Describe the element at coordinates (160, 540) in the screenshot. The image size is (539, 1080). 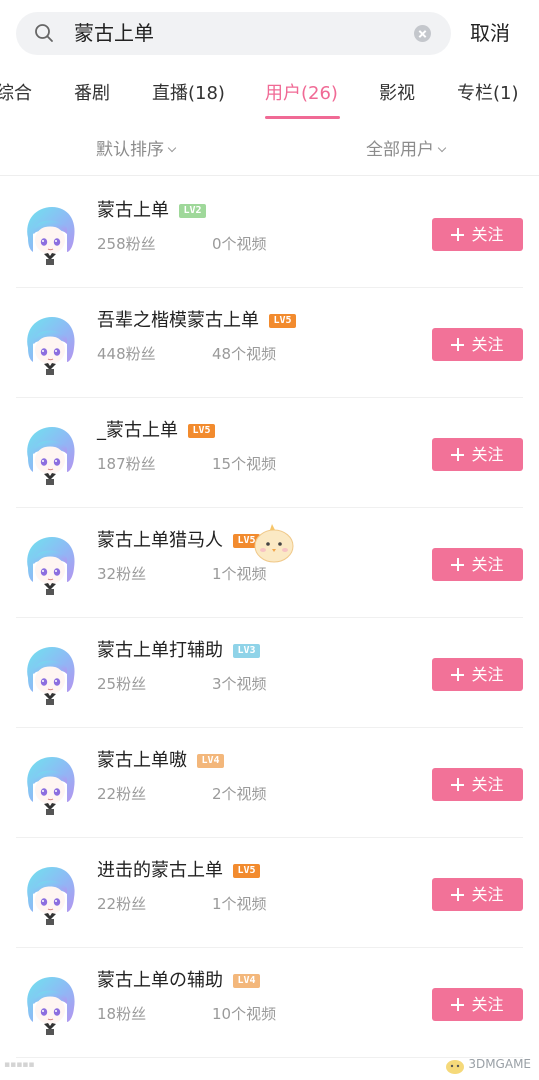
I see `username-text: 蒙古上单猎马人` at that location.